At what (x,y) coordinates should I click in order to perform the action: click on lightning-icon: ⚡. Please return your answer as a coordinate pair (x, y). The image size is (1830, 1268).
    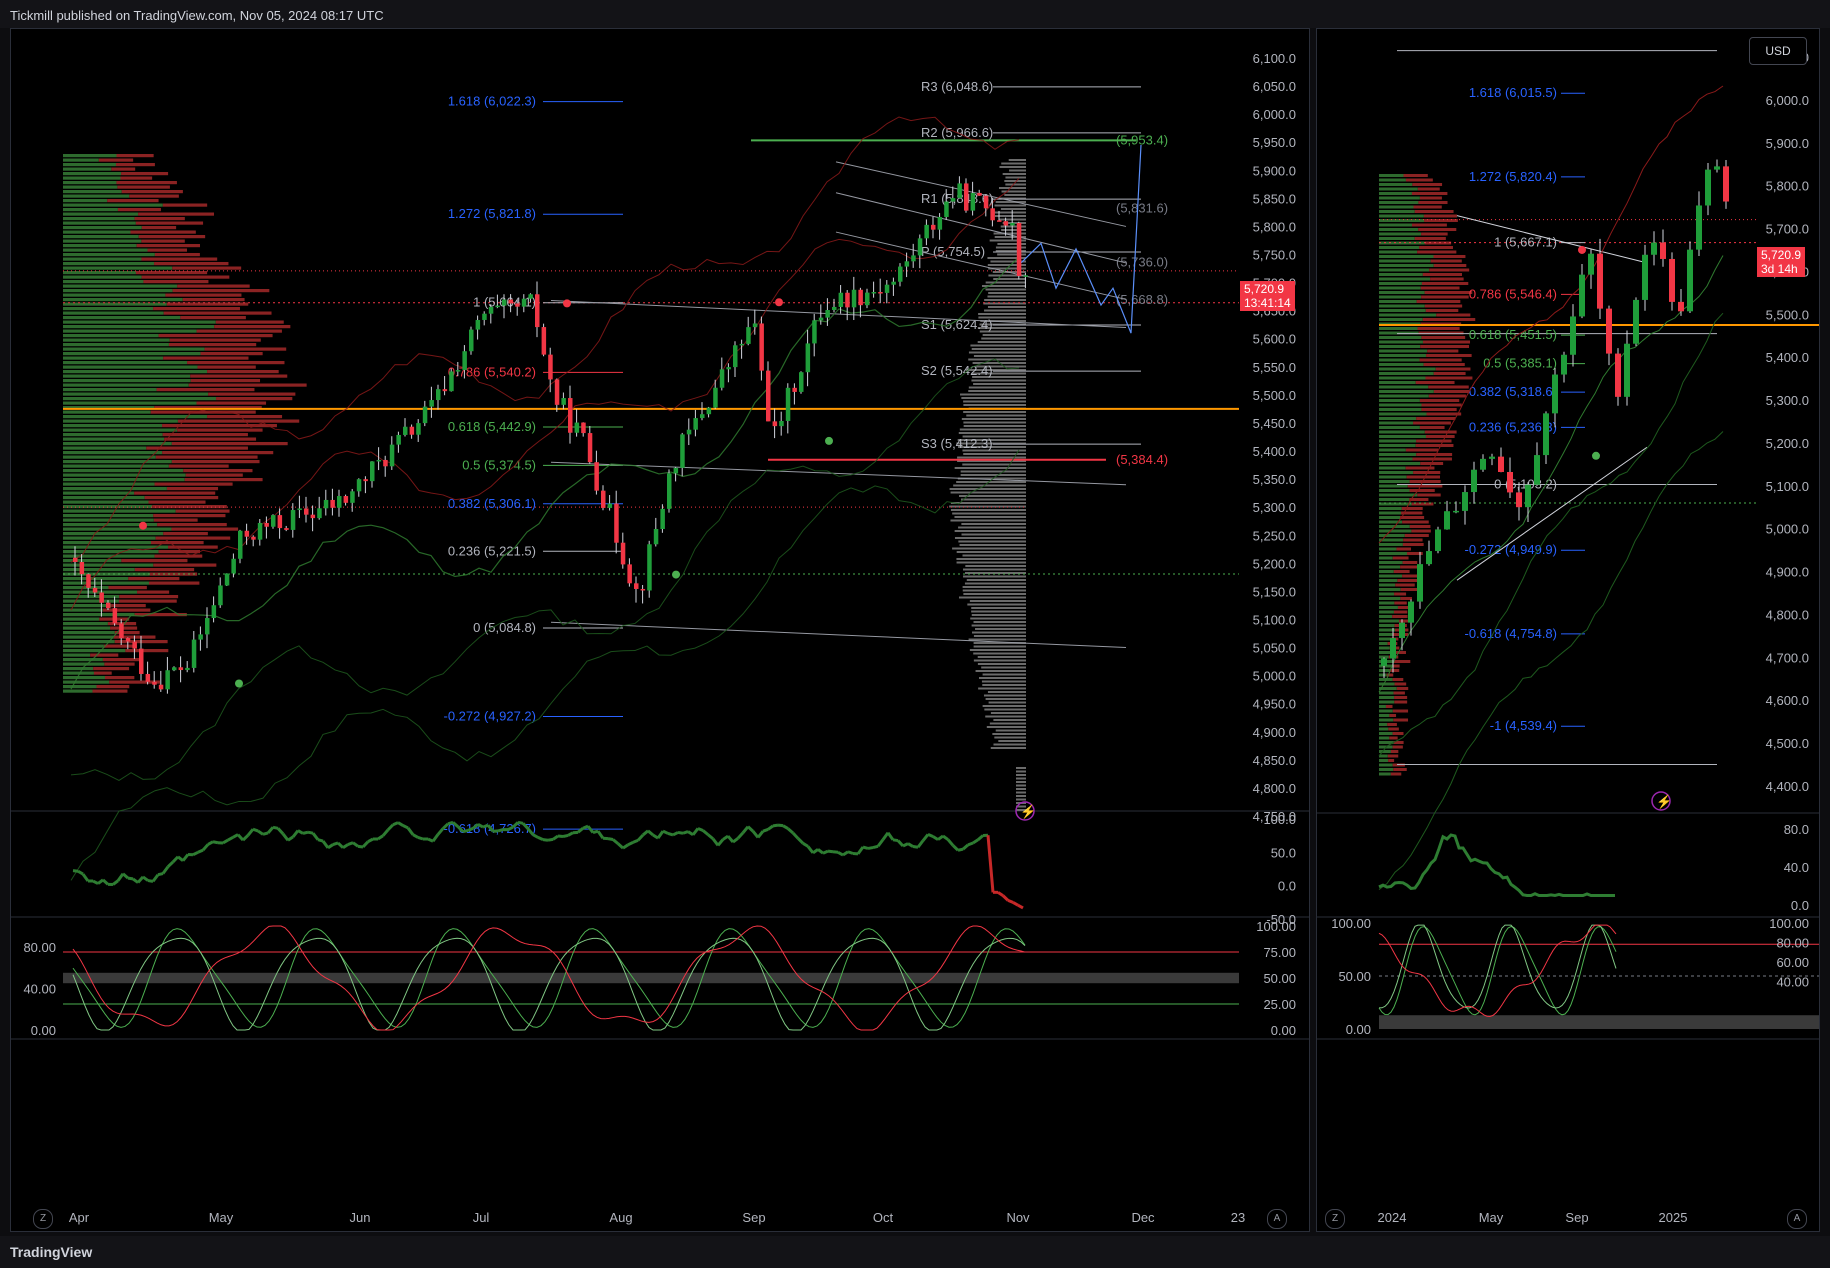
    Looking at the image, I should click on (1028, 812).